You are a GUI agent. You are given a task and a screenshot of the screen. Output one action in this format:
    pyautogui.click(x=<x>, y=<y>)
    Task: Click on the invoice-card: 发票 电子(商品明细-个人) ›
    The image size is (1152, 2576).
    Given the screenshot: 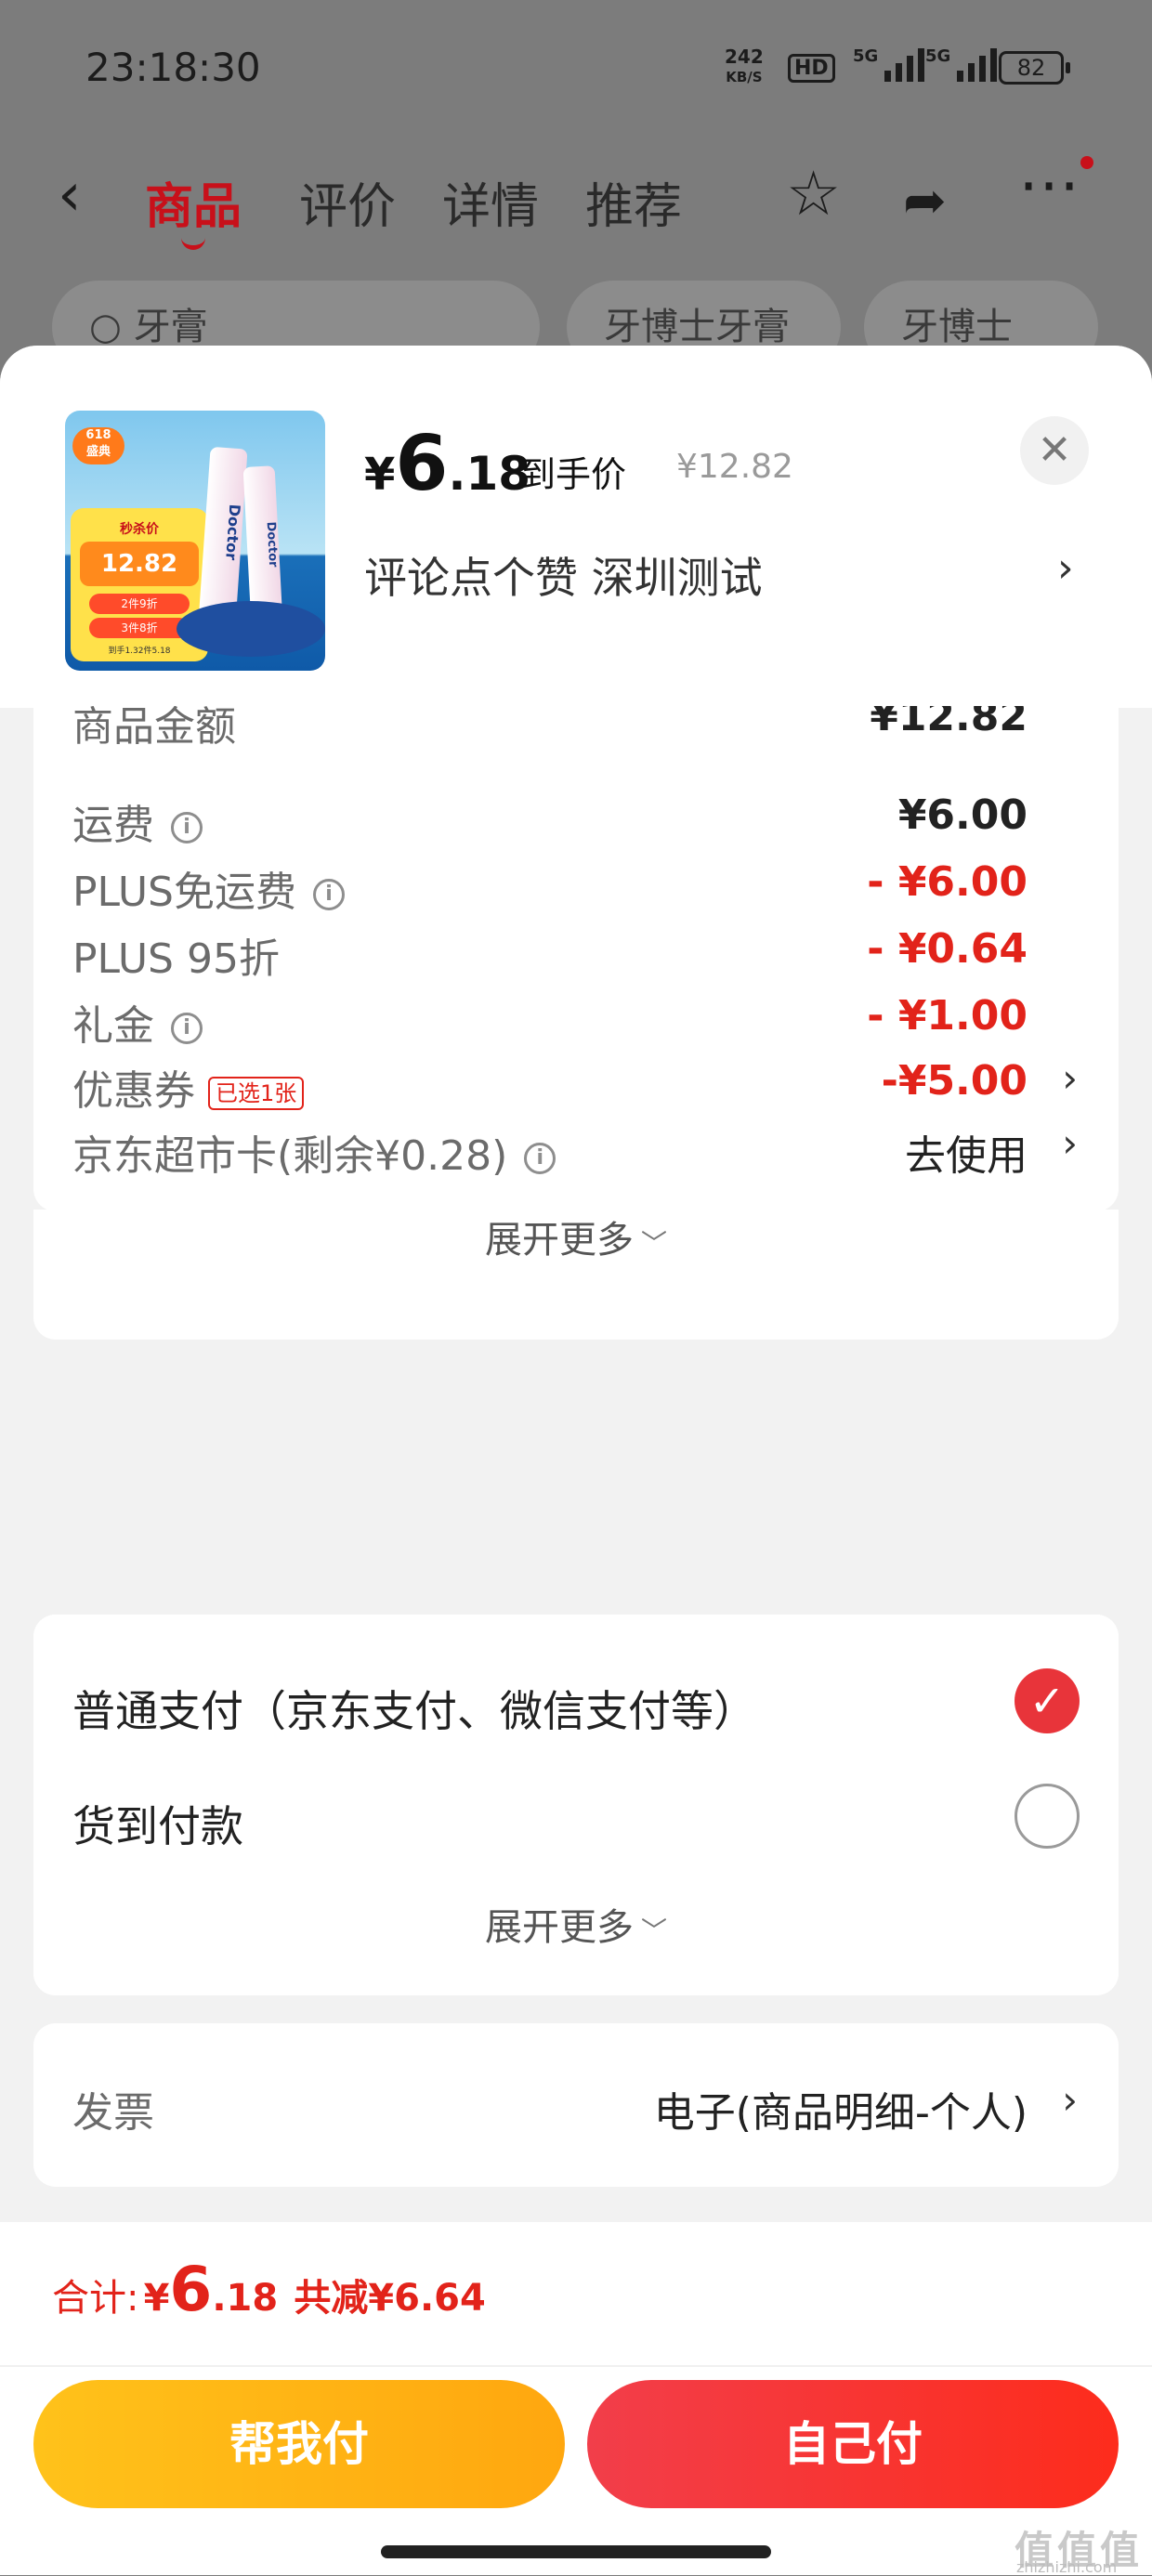 What is the action you would take?
    pyautogui.click(x=576, y=2105)
    